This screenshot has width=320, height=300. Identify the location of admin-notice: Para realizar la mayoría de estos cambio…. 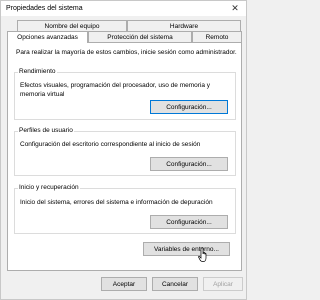
(126, 52).